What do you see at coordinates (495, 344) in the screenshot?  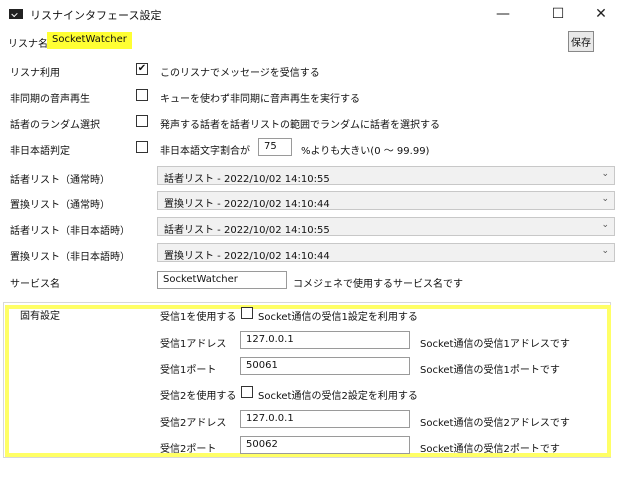 I see `recv1-addr-desc: Socket通信の受信1アドレスです` at bounding box center [495, 344].